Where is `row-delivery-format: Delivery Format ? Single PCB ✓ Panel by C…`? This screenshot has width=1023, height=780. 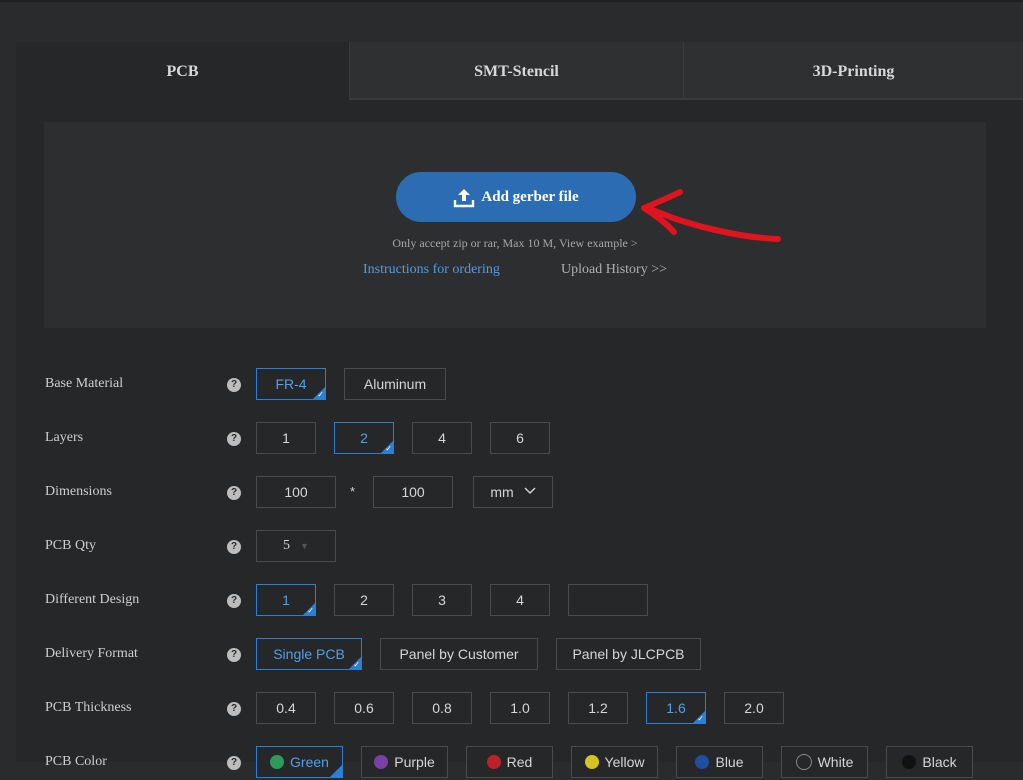
row-delivery-format: Delivery Format ? Single PCB ✓ Panel by C… is located at coordinates (525, 655).